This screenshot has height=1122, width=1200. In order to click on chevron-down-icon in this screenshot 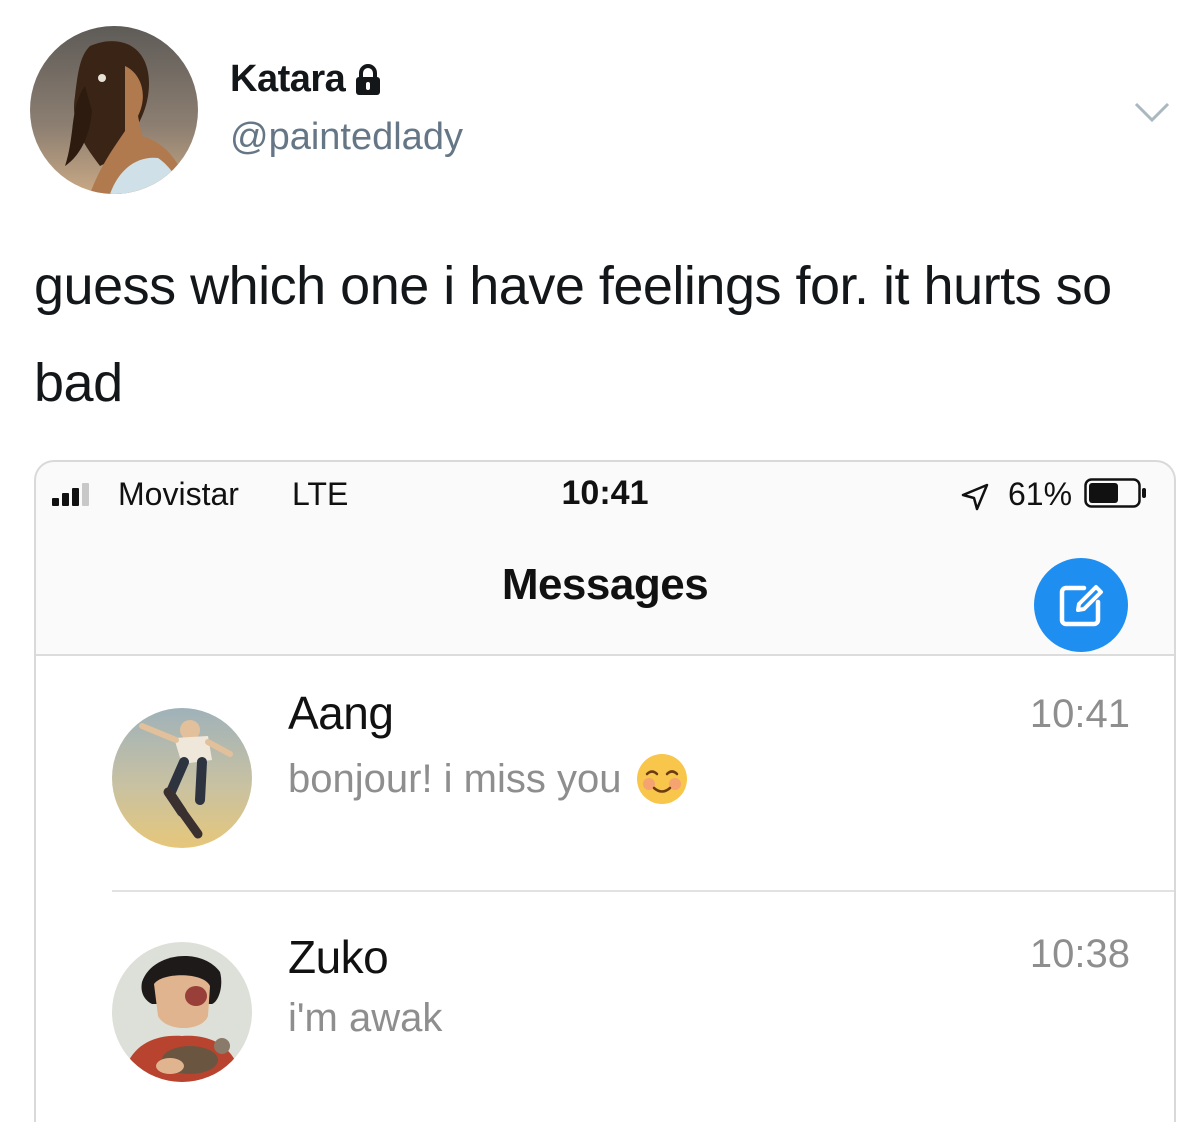, I will do `click(1152, 112)`.